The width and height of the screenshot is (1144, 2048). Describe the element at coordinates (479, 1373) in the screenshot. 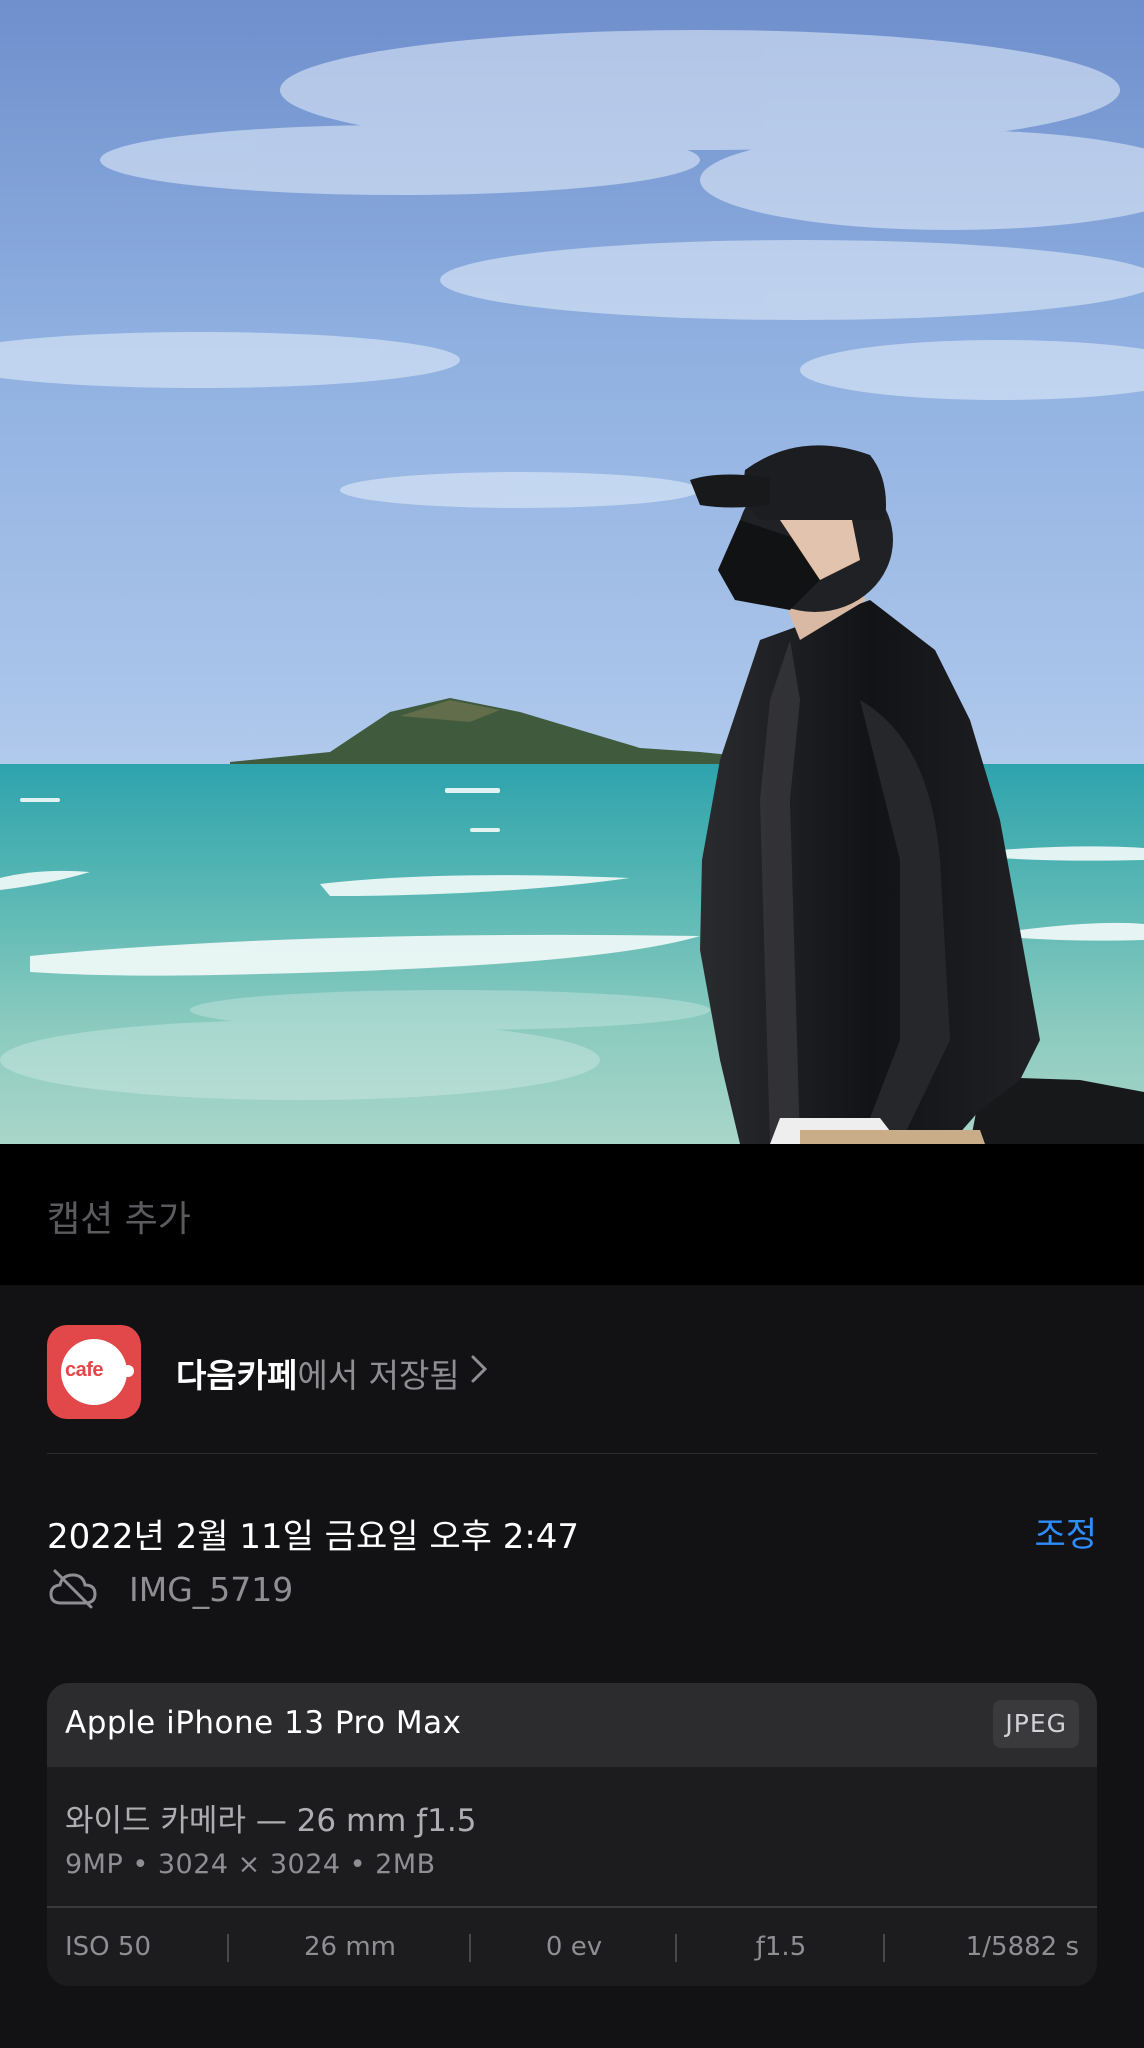

I see `chevron-right-icon` at that location.